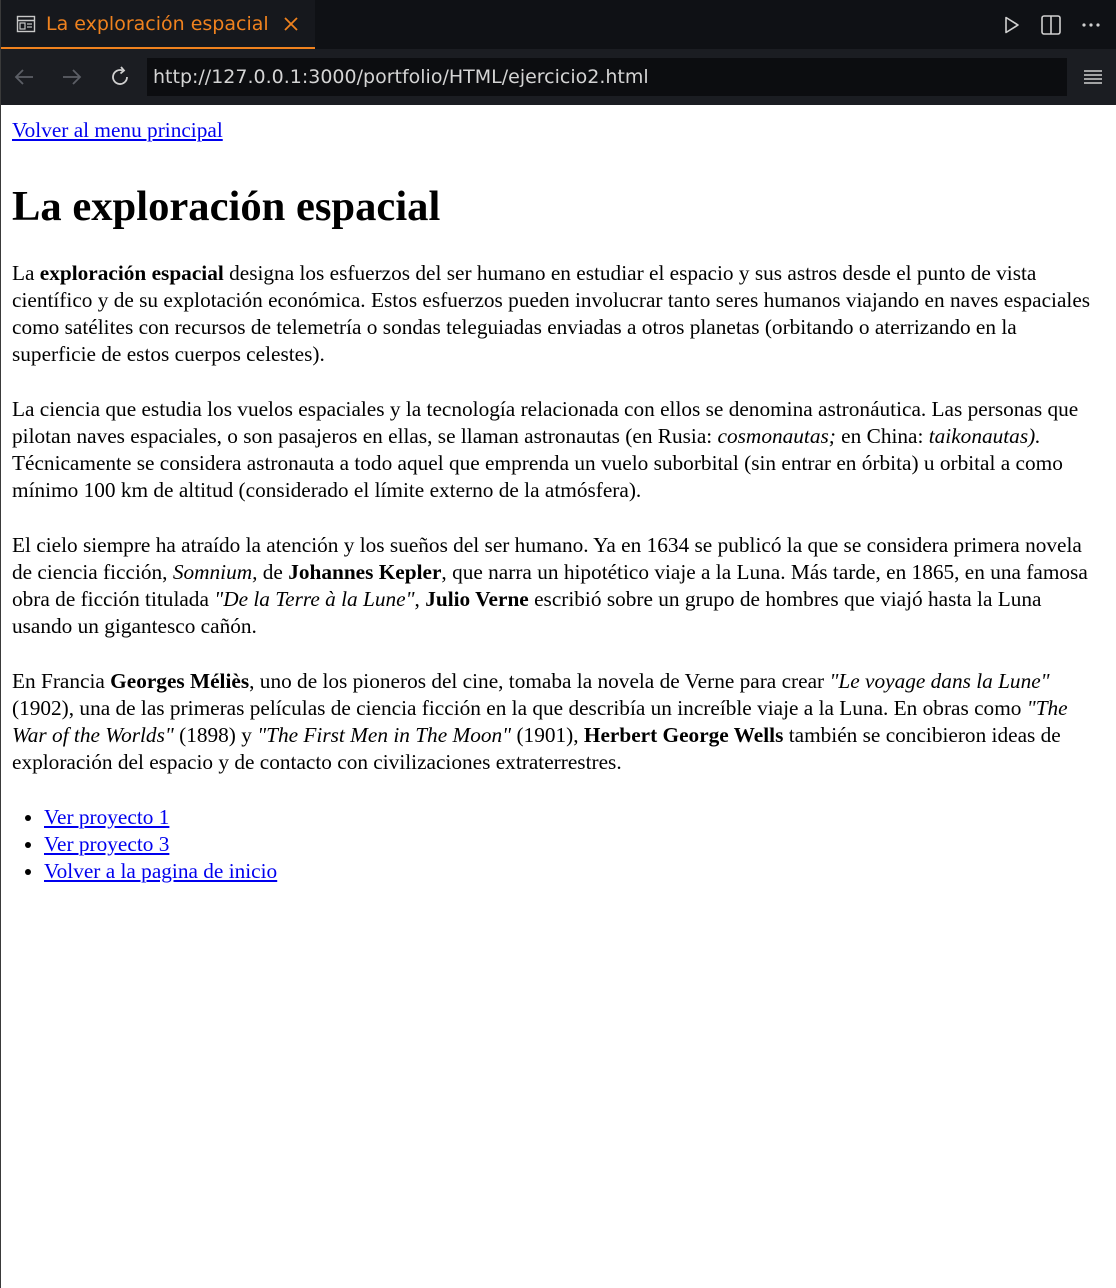 The image size is (1116, 1288). Describe the element at coordinates (1051, 25) in the screenshot. I see `split-view-icon` at that location.